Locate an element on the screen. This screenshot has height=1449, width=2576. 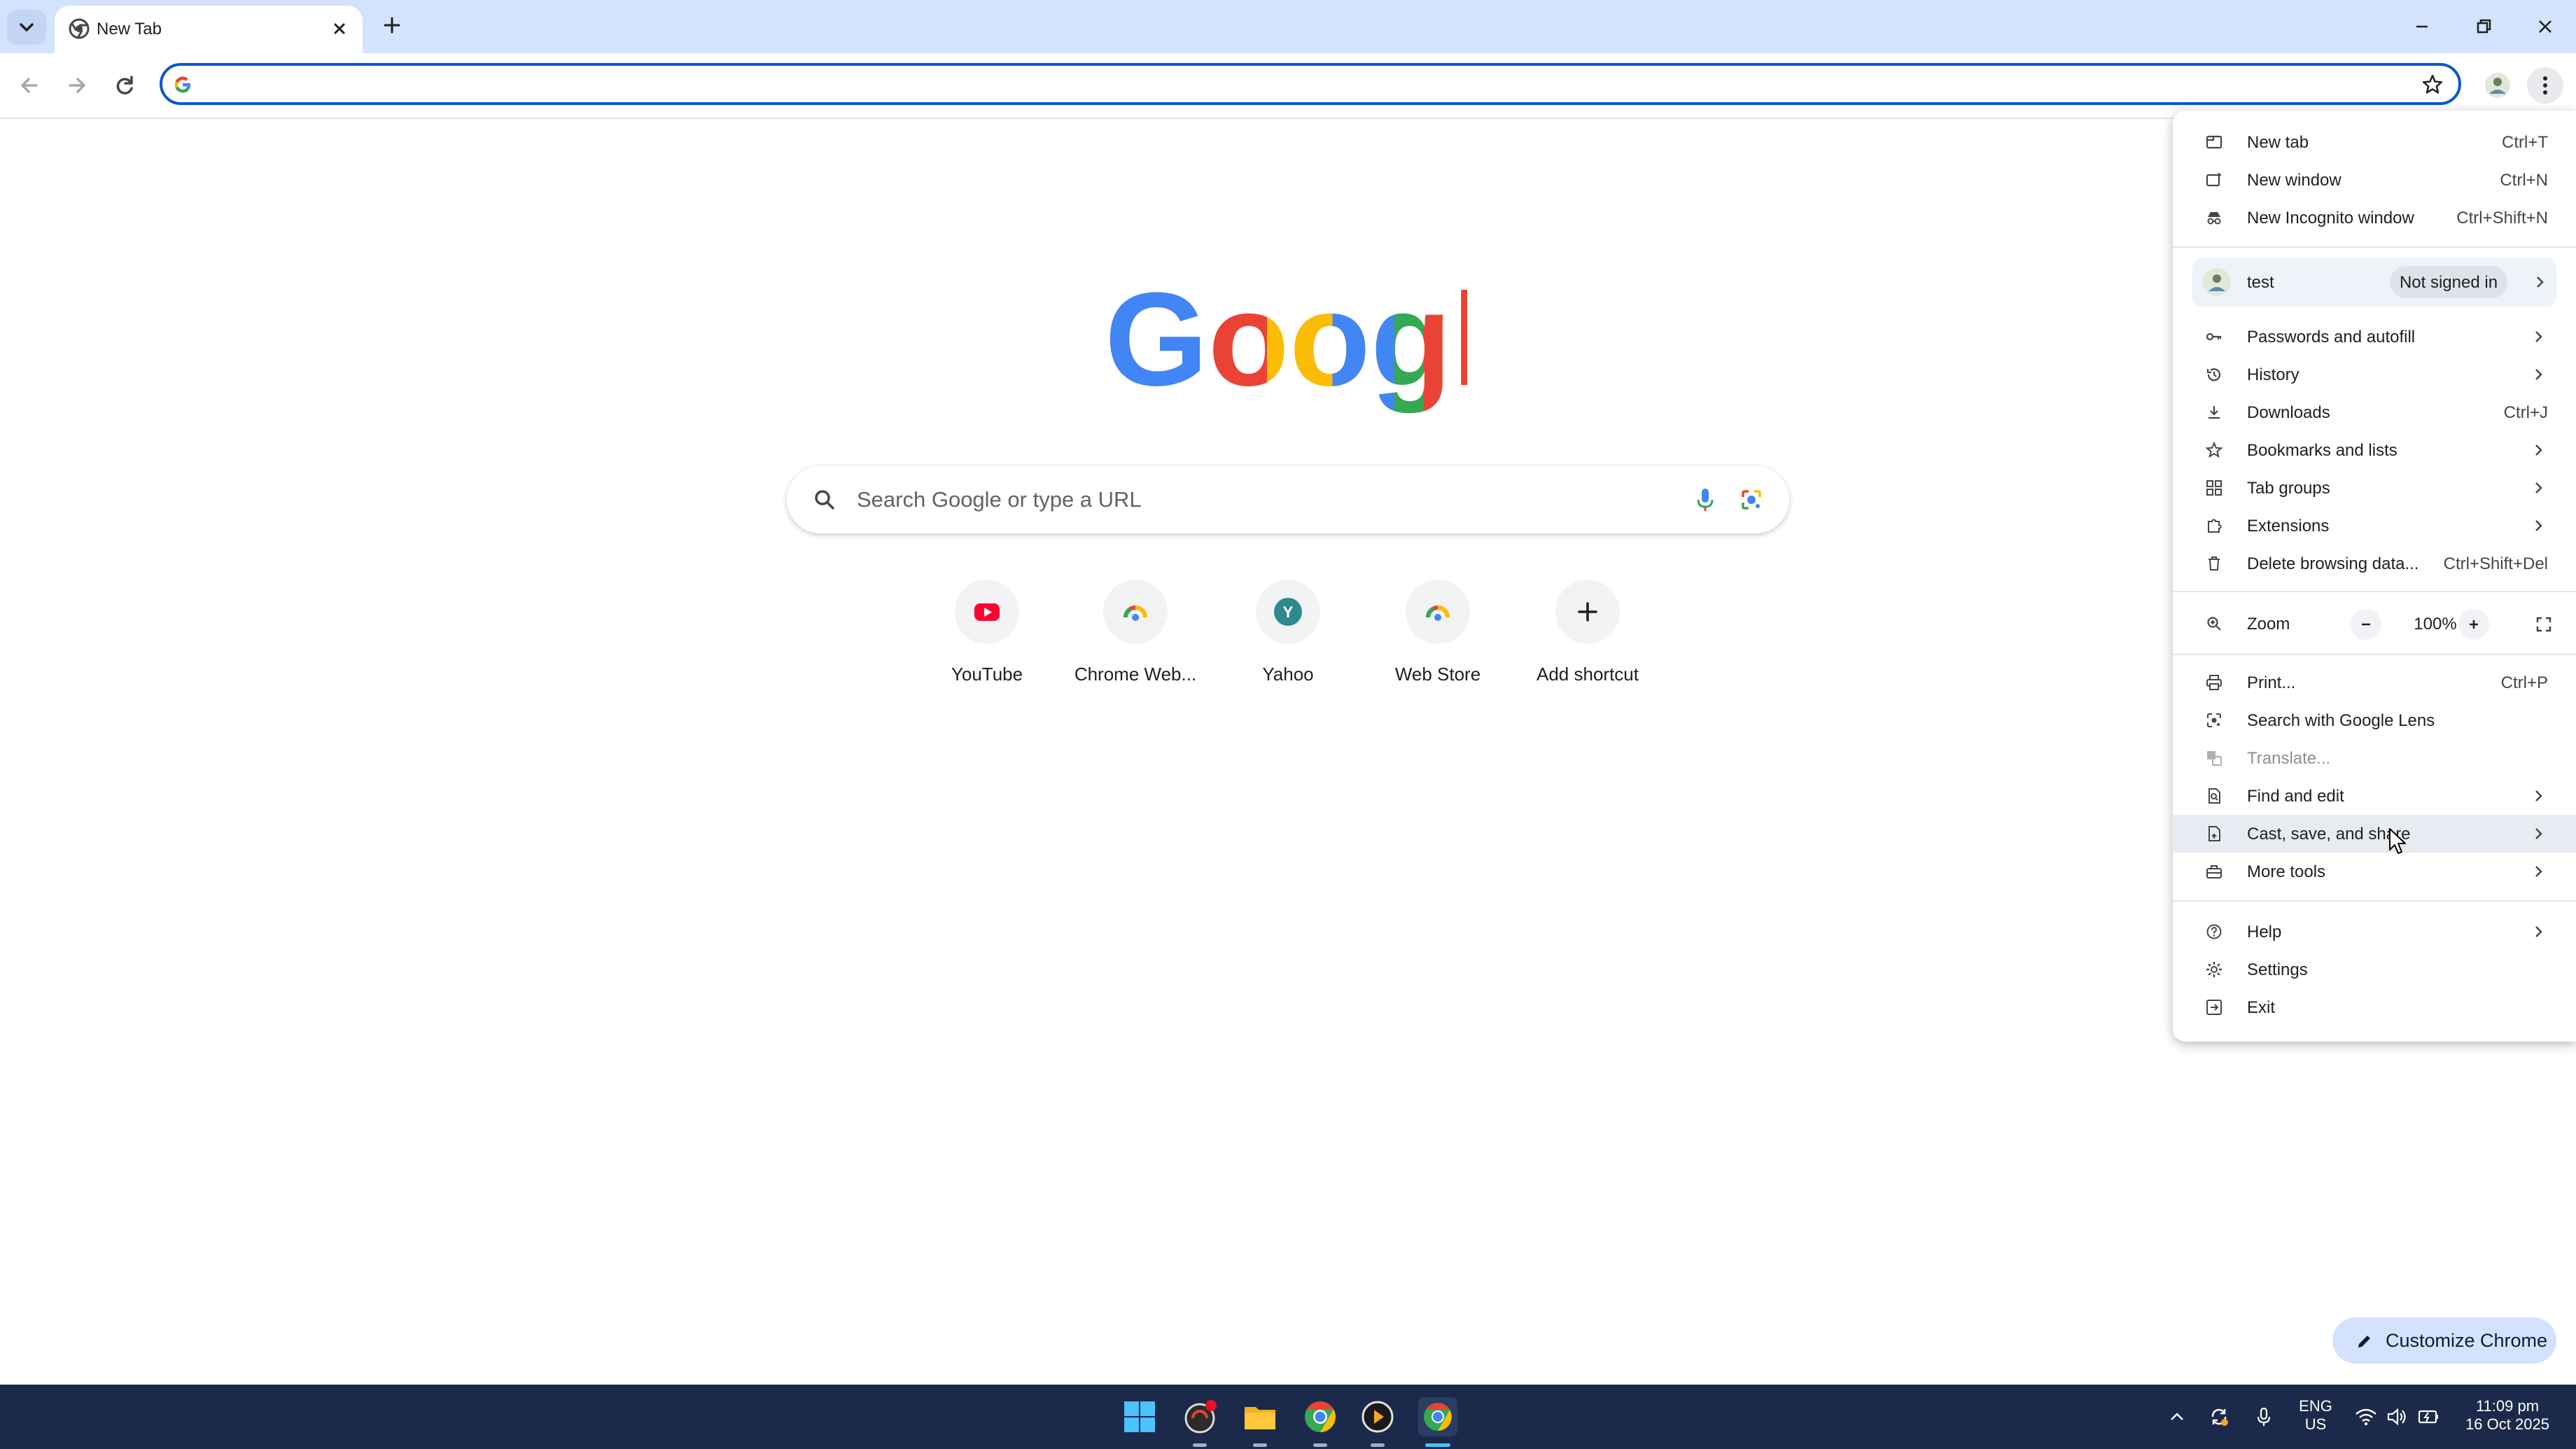
menu-item-profile: test Not signed in is located at coordinates (2374, 282).